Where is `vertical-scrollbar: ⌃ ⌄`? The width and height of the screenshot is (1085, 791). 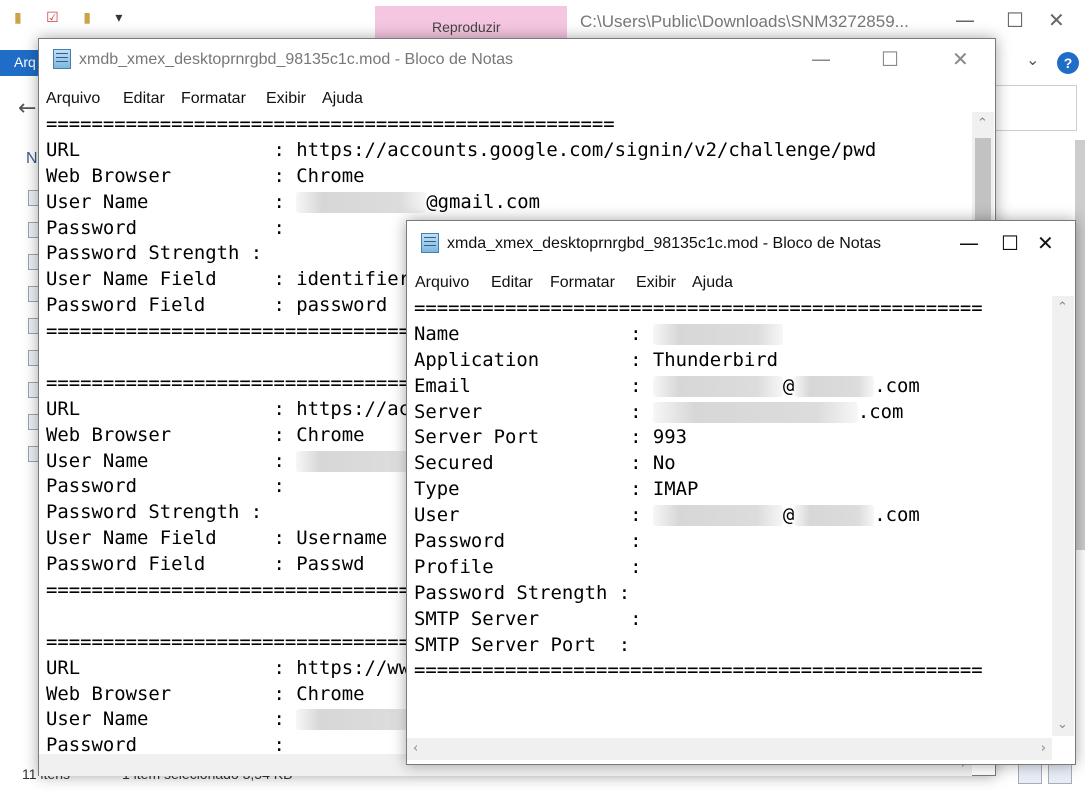 vertical-scrollbar: ⌃ ⌄ is located at coordinates (1063, 516).